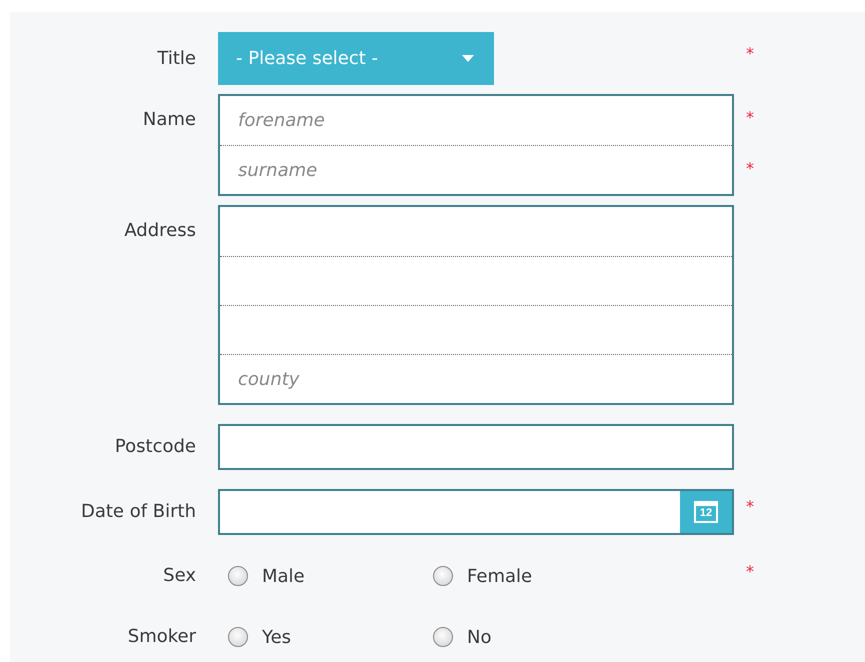 The width and height of the screenshot is (865, 662). Describe the element at coordinates (320, 637) in the screenshot. I see `radio-option: Yes` at that location.